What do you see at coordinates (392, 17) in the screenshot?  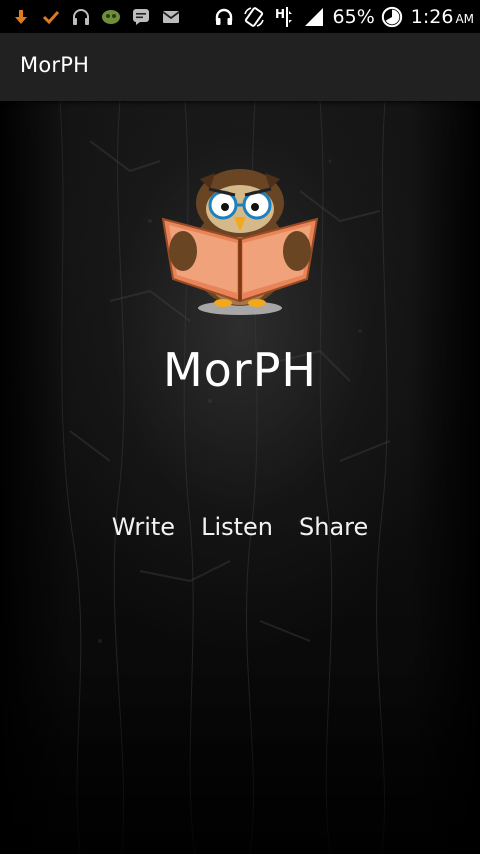 I see `battery-icon` at bounding box center [392, 17].